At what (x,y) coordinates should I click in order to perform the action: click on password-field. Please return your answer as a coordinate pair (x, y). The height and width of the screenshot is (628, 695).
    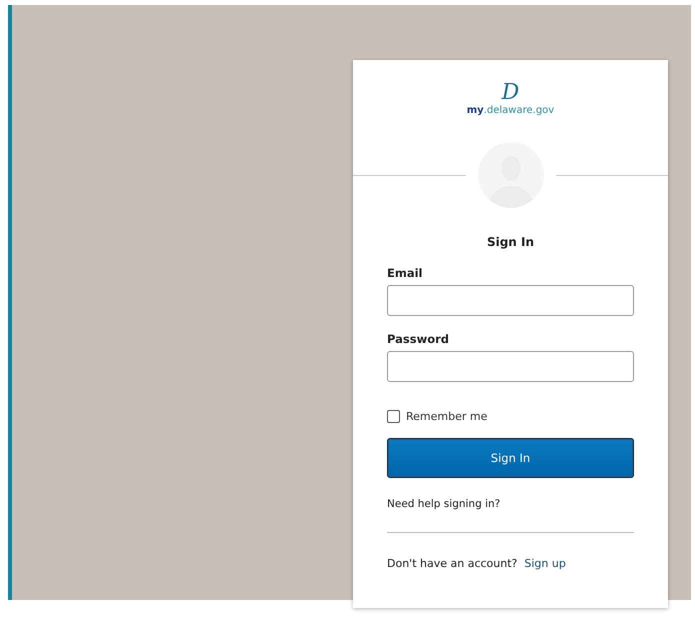
    Looking at the image, I should click on (510, 366).